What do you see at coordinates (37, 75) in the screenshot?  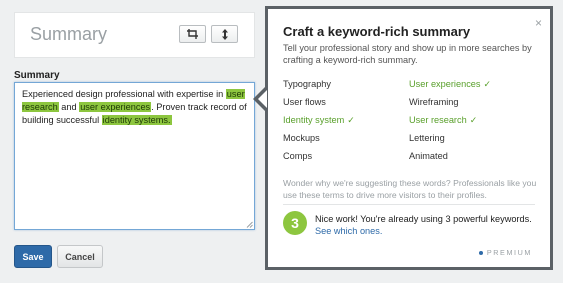 I see `summary-field-label: Summary` at bounding box center [37, 75].